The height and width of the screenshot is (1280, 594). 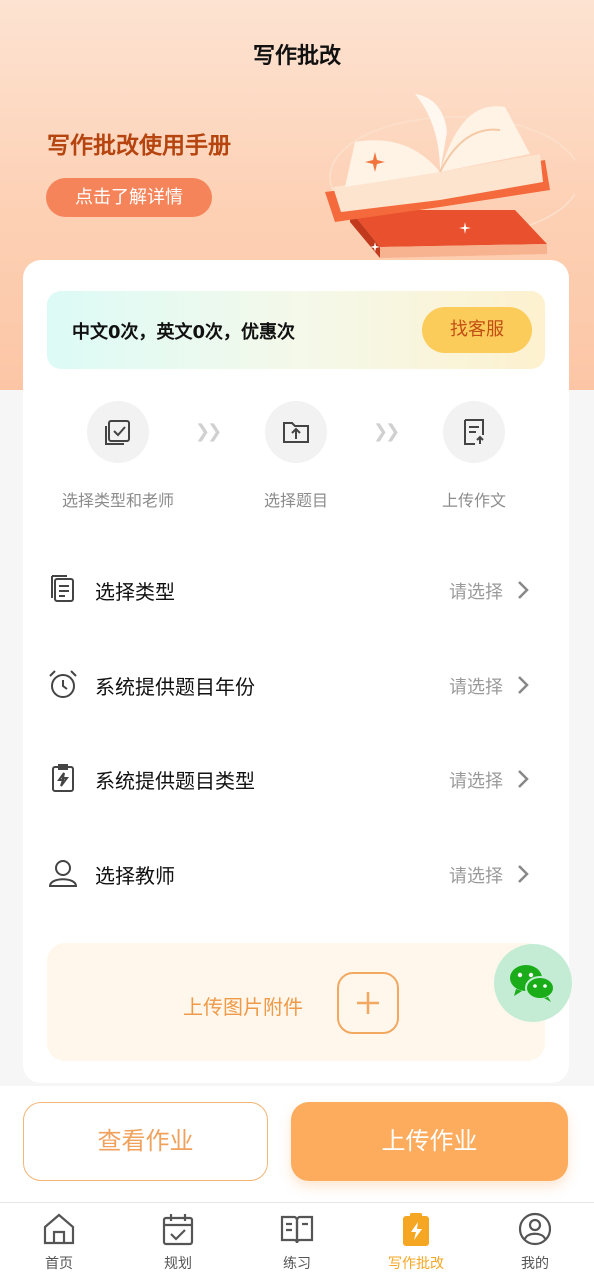 I want to click on tab-home: 首页, so click(x=59, y=1242).